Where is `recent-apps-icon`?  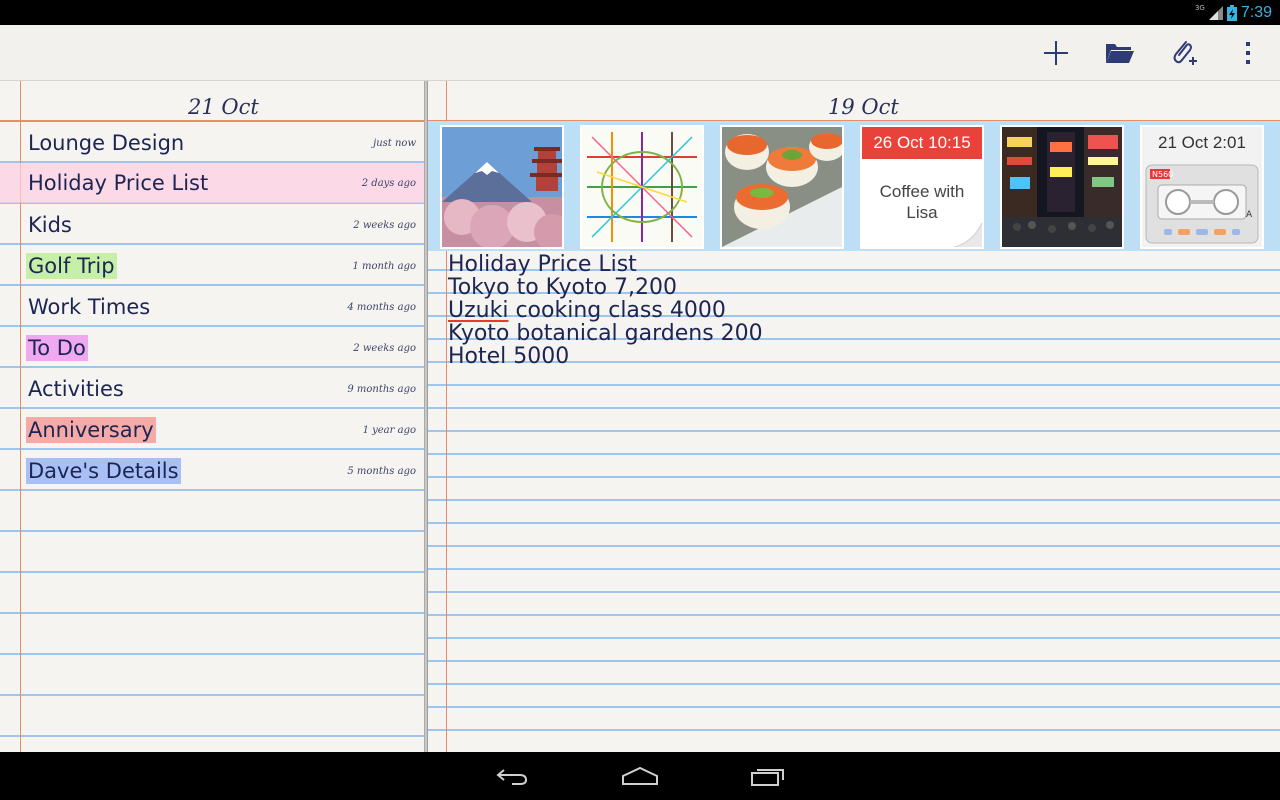 recent-apps-icon is located at coordinates (767, 777).